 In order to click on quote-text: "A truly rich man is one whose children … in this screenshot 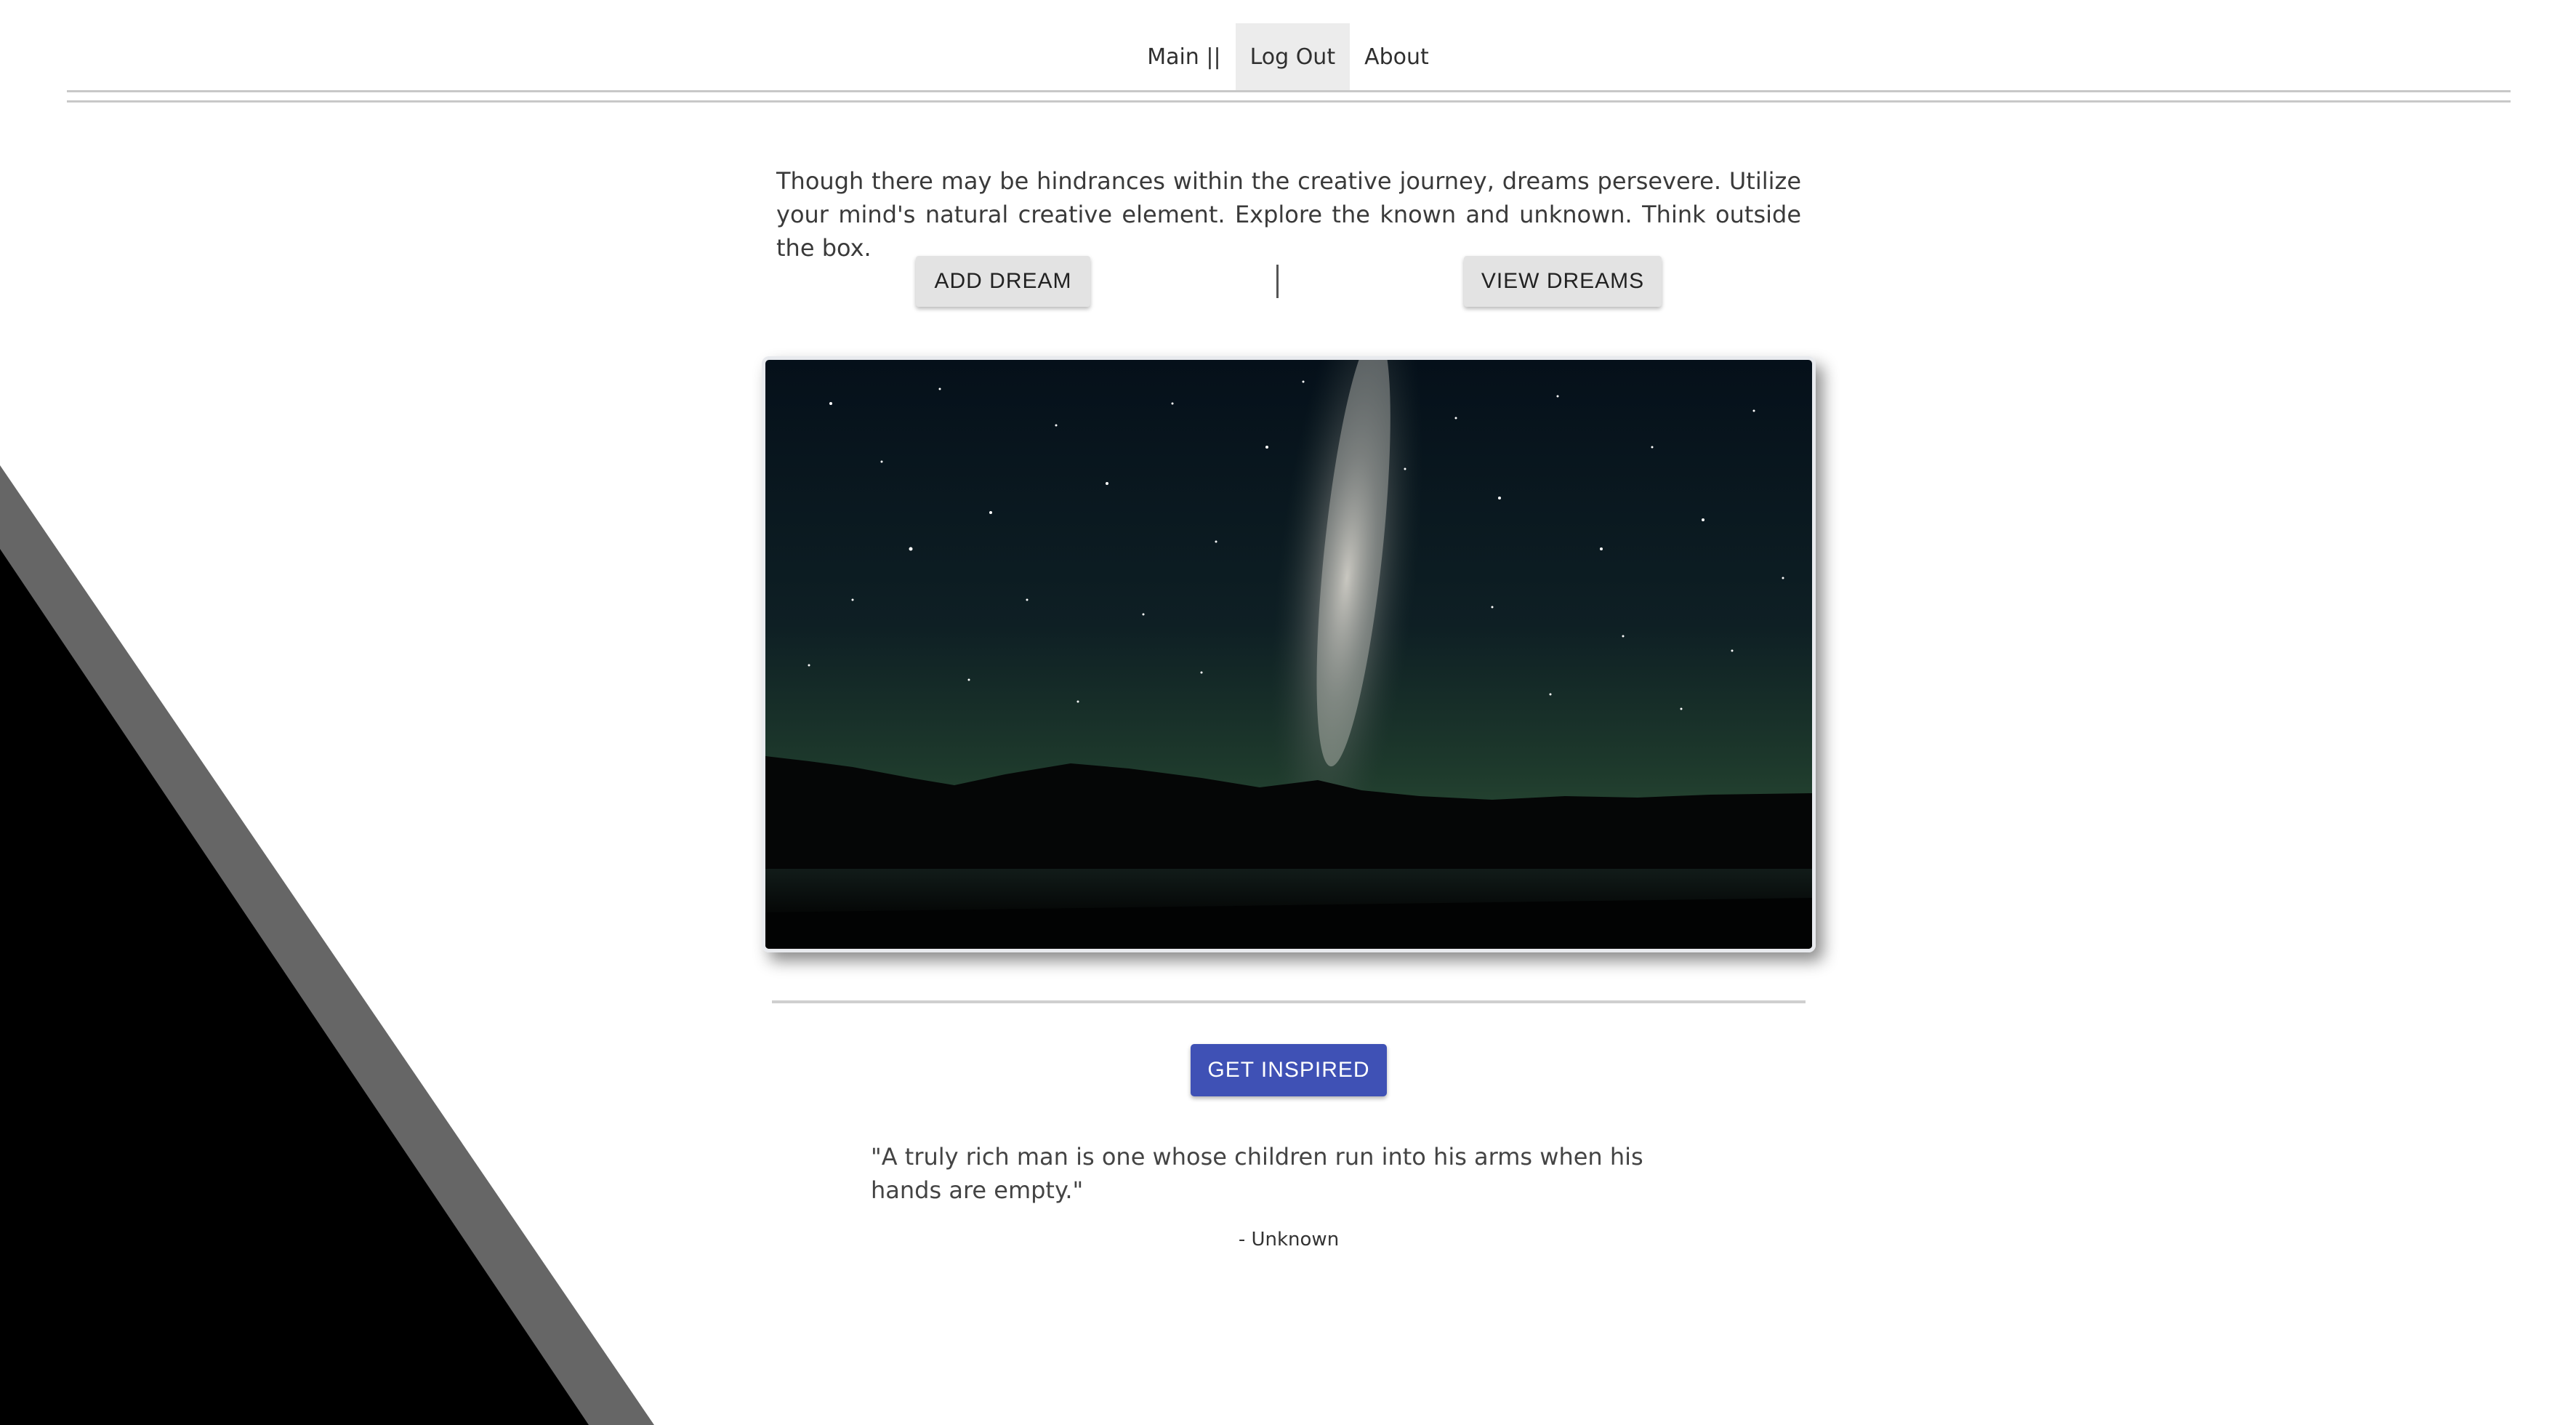, I will do `click(1257, 1173)`.